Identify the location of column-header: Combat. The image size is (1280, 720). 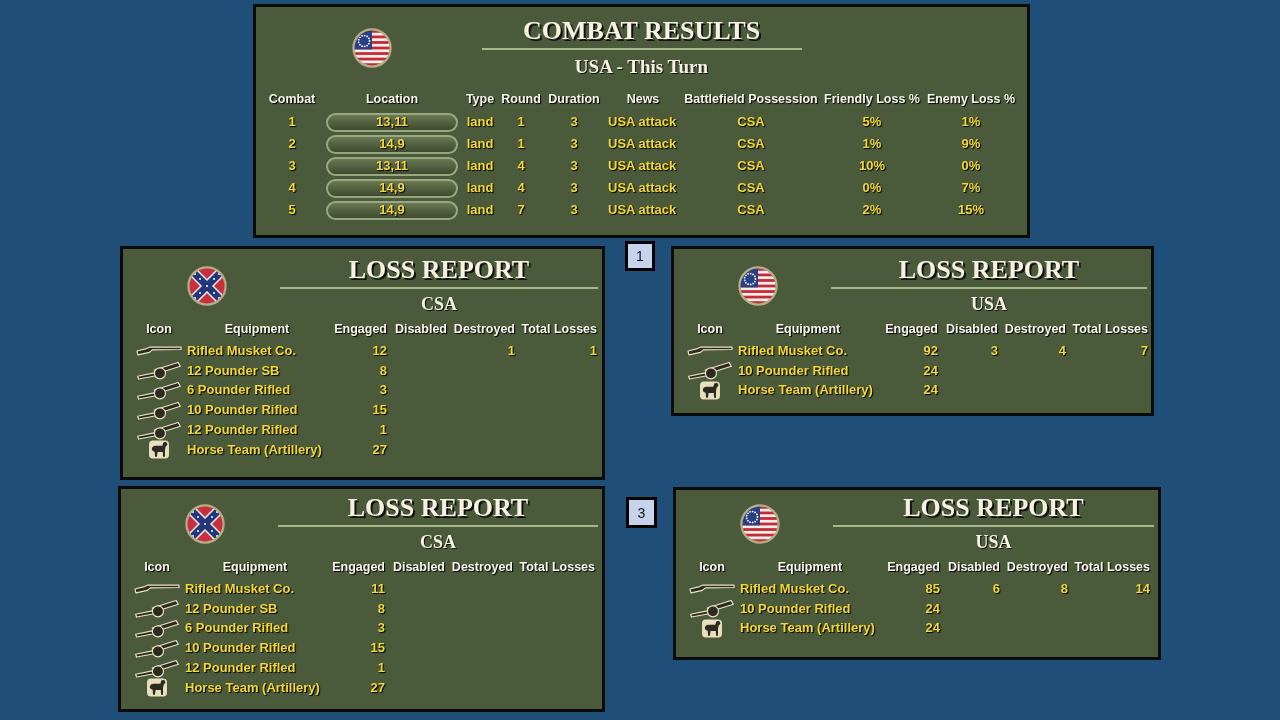
(292, 99).